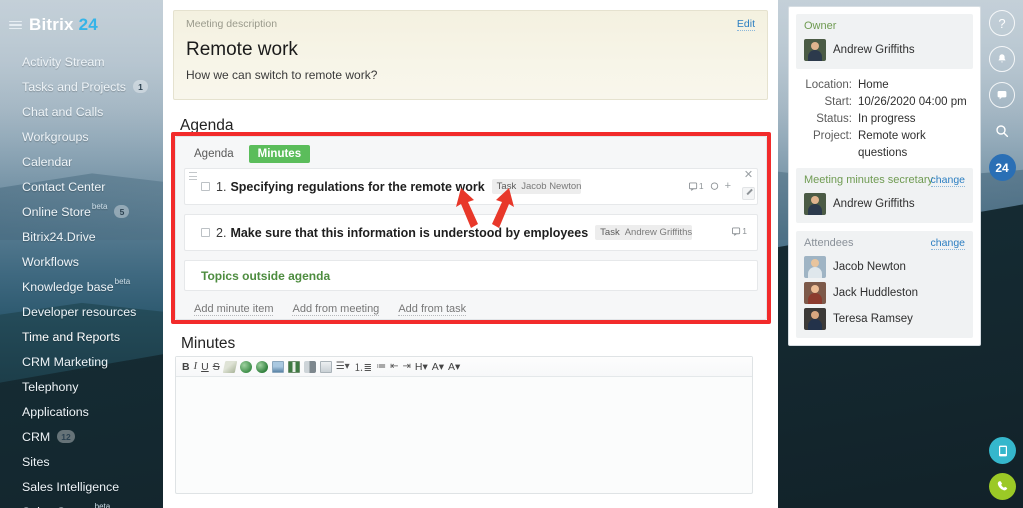 The height and width of the screenshot is (508, 1023). I want to click on topics-outside-agenda-row: Topics outside agenda, so click(471, 275).